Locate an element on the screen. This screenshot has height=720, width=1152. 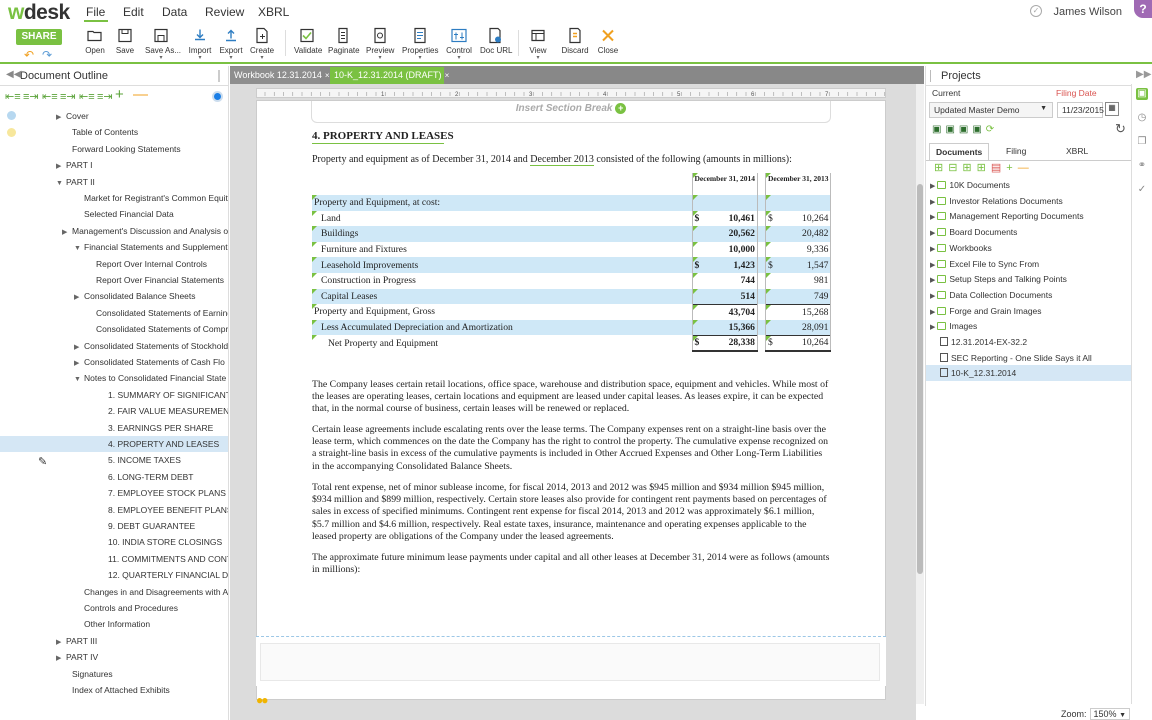
scrollbar-thumb is located at coordinates (920, 379).